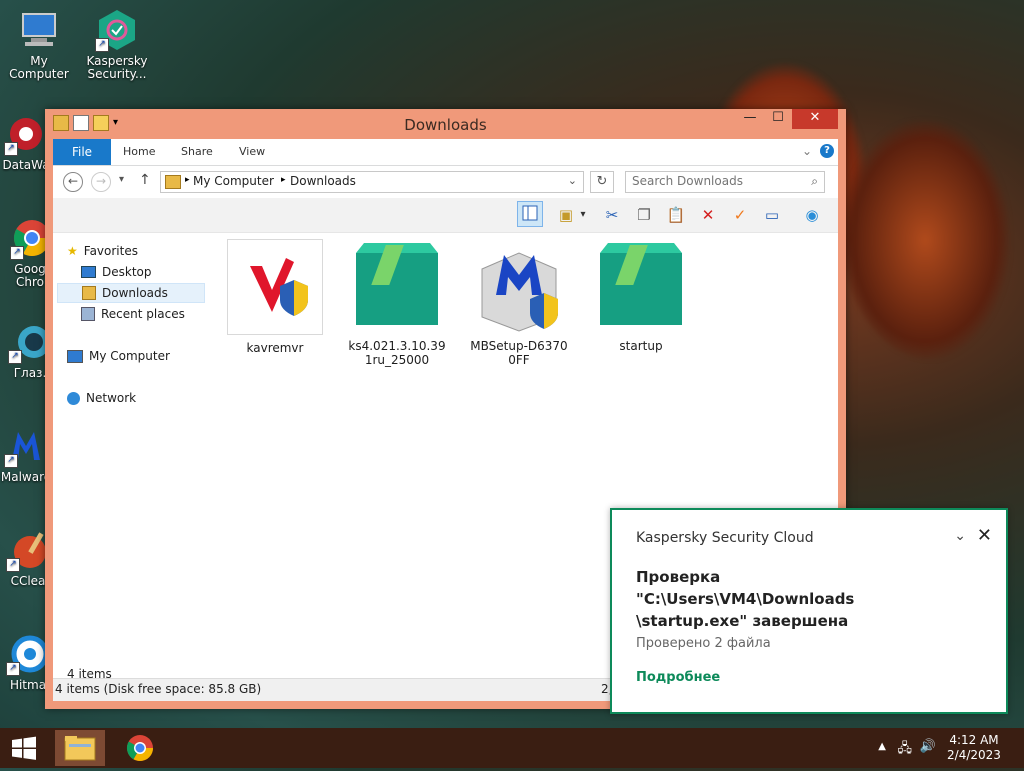 This screenshot has height=771, width=1024. I want to click on paste-icon: 📋, so click(676, 215).